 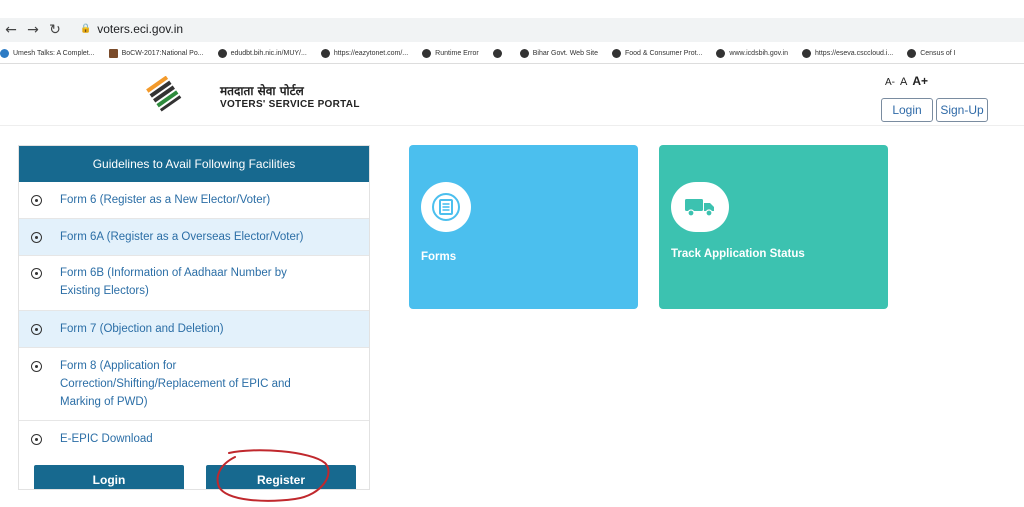 I want to click on site-icon, so click(x=113, y=53).